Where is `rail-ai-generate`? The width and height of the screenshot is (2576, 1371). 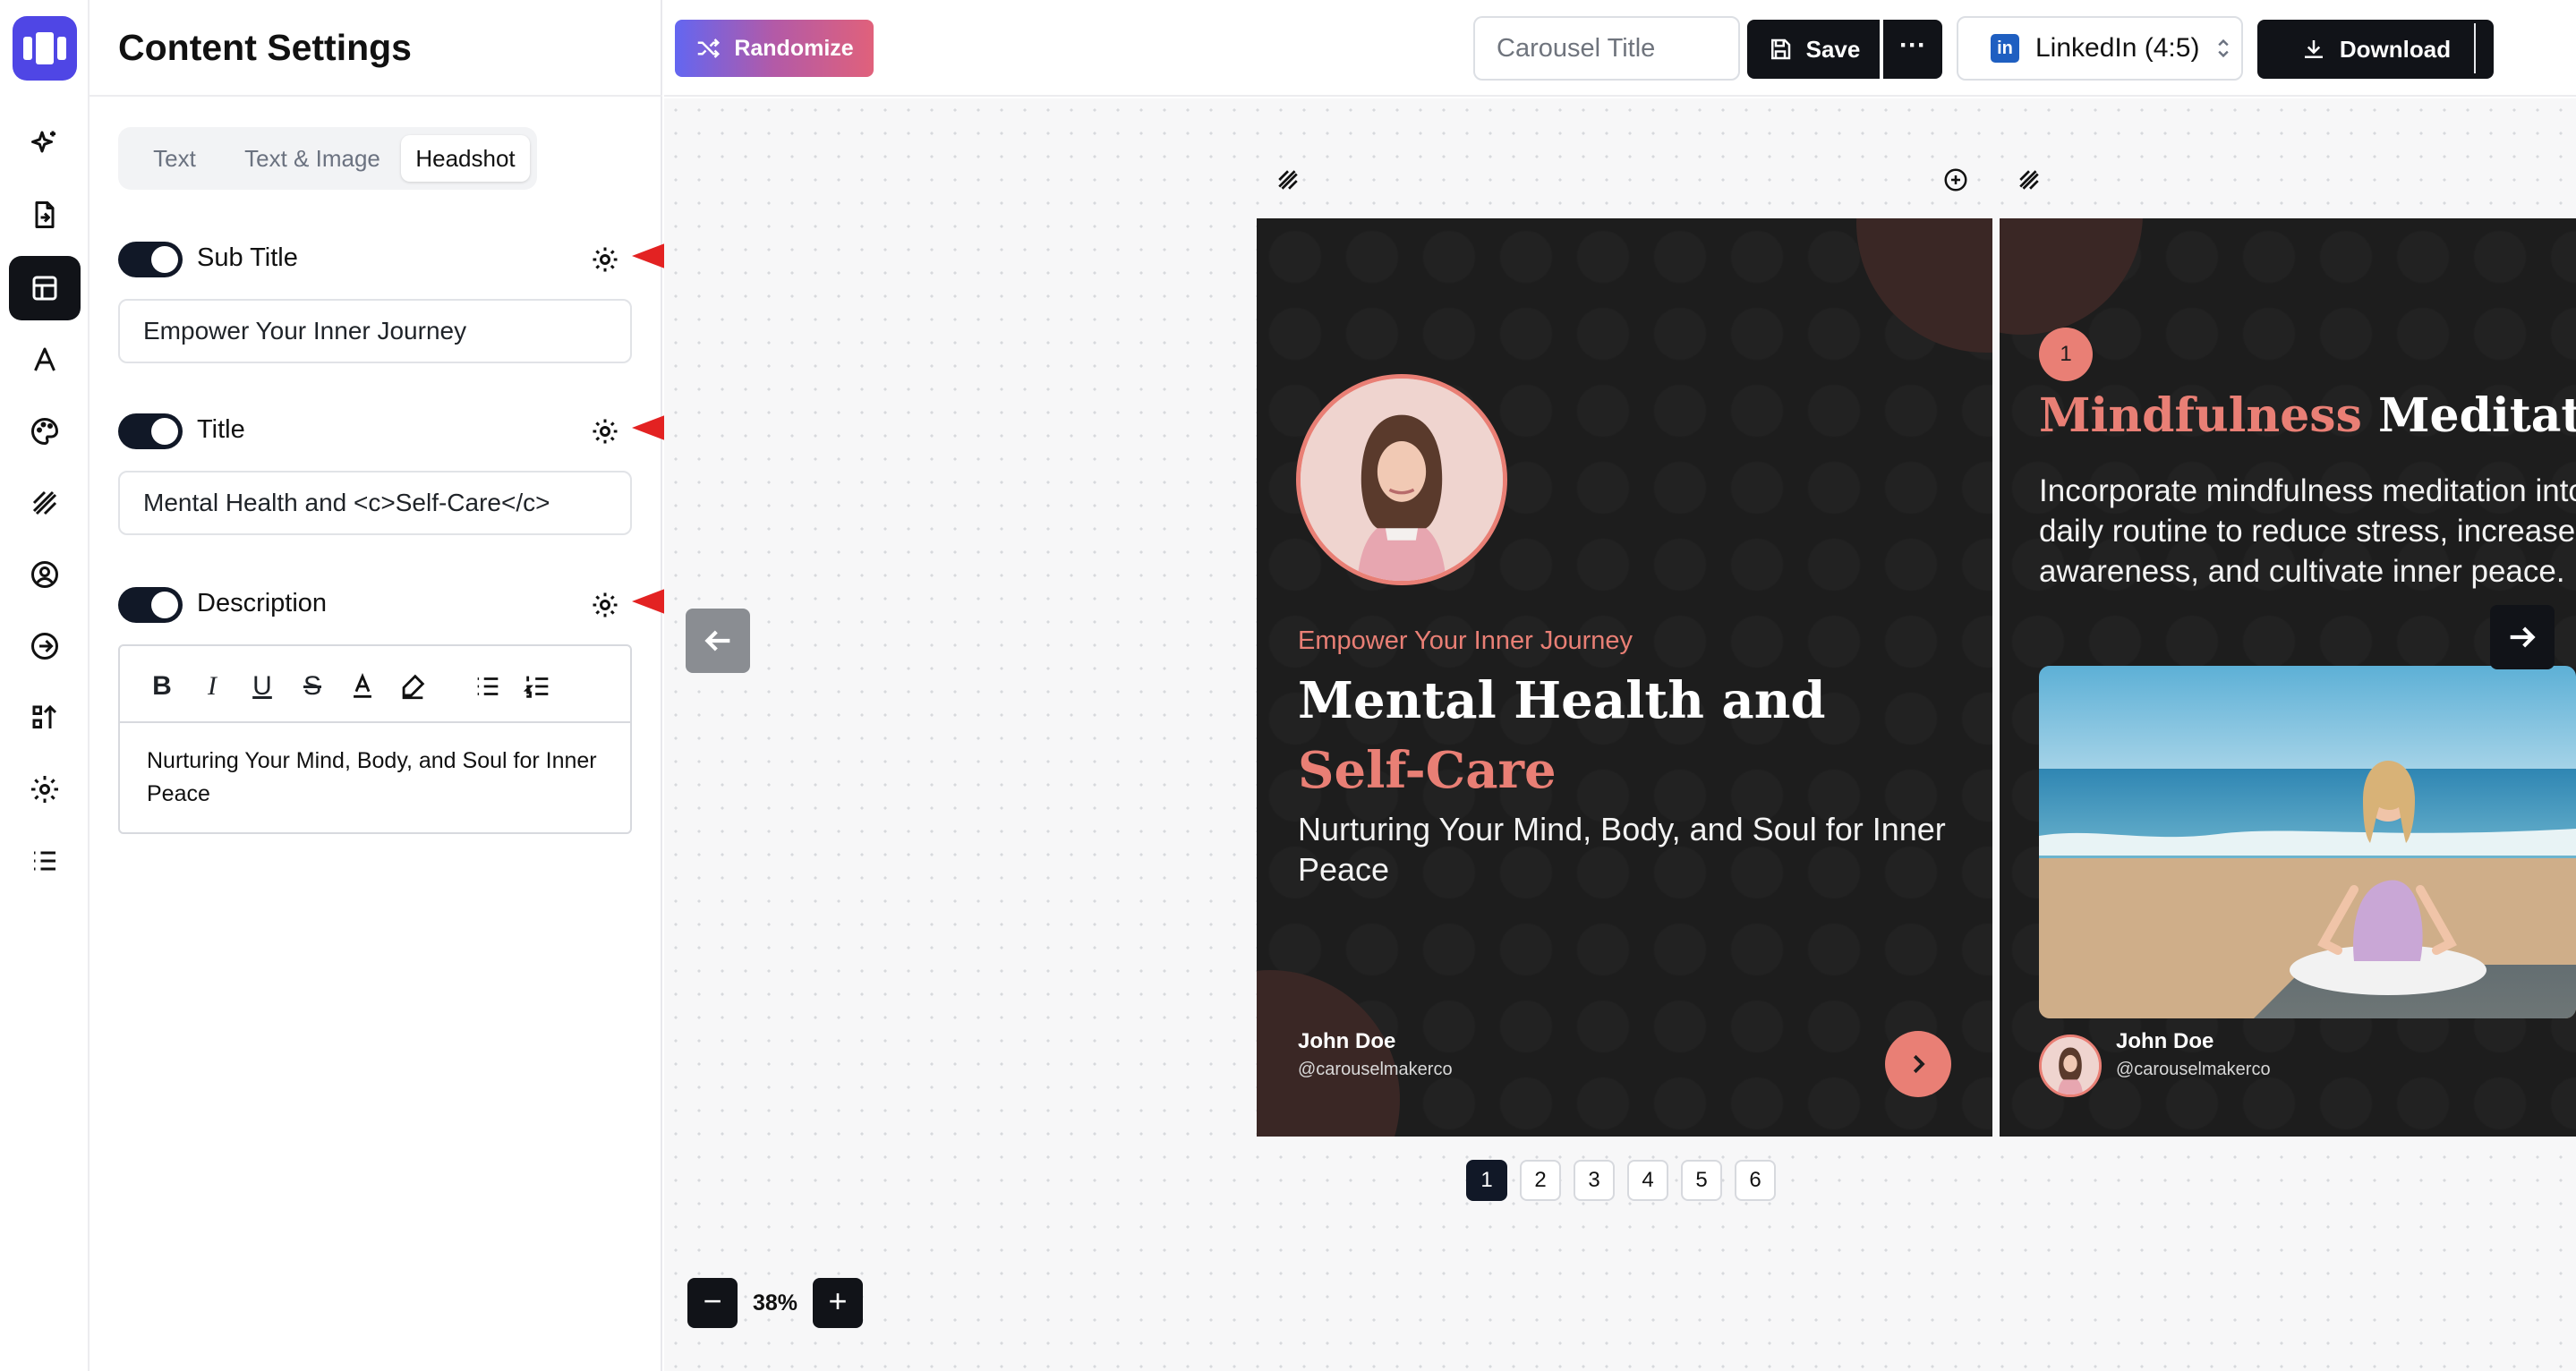
rail-ai-generate is located at coordinates (45, 143).